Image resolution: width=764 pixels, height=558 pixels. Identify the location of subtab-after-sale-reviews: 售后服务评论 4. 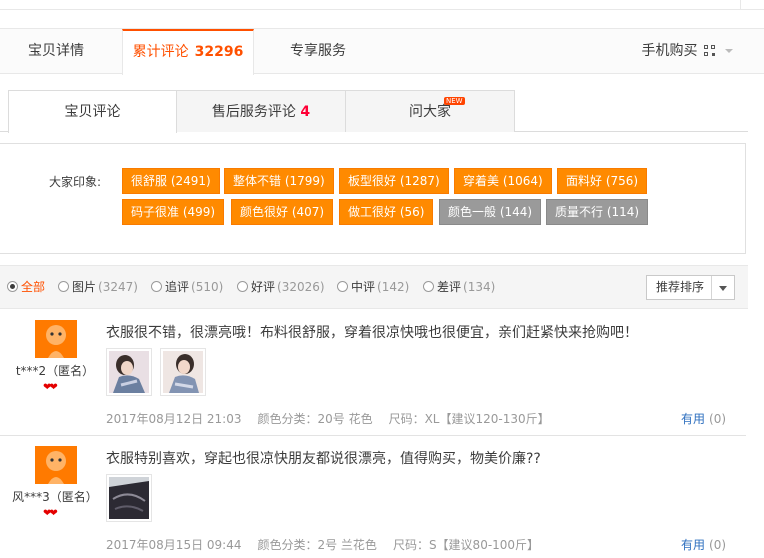
(261, 111).